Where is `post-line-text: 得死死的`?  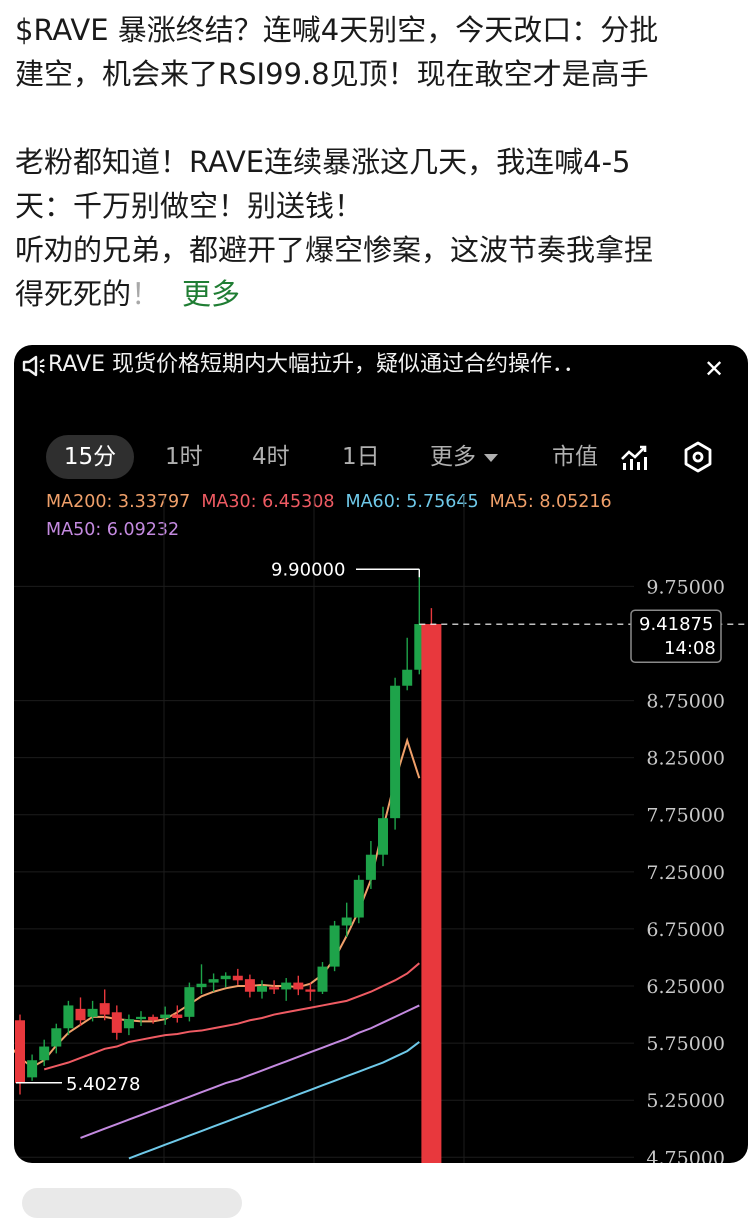 post-line-text: 得死死的 is located at coordinates (73, 294).